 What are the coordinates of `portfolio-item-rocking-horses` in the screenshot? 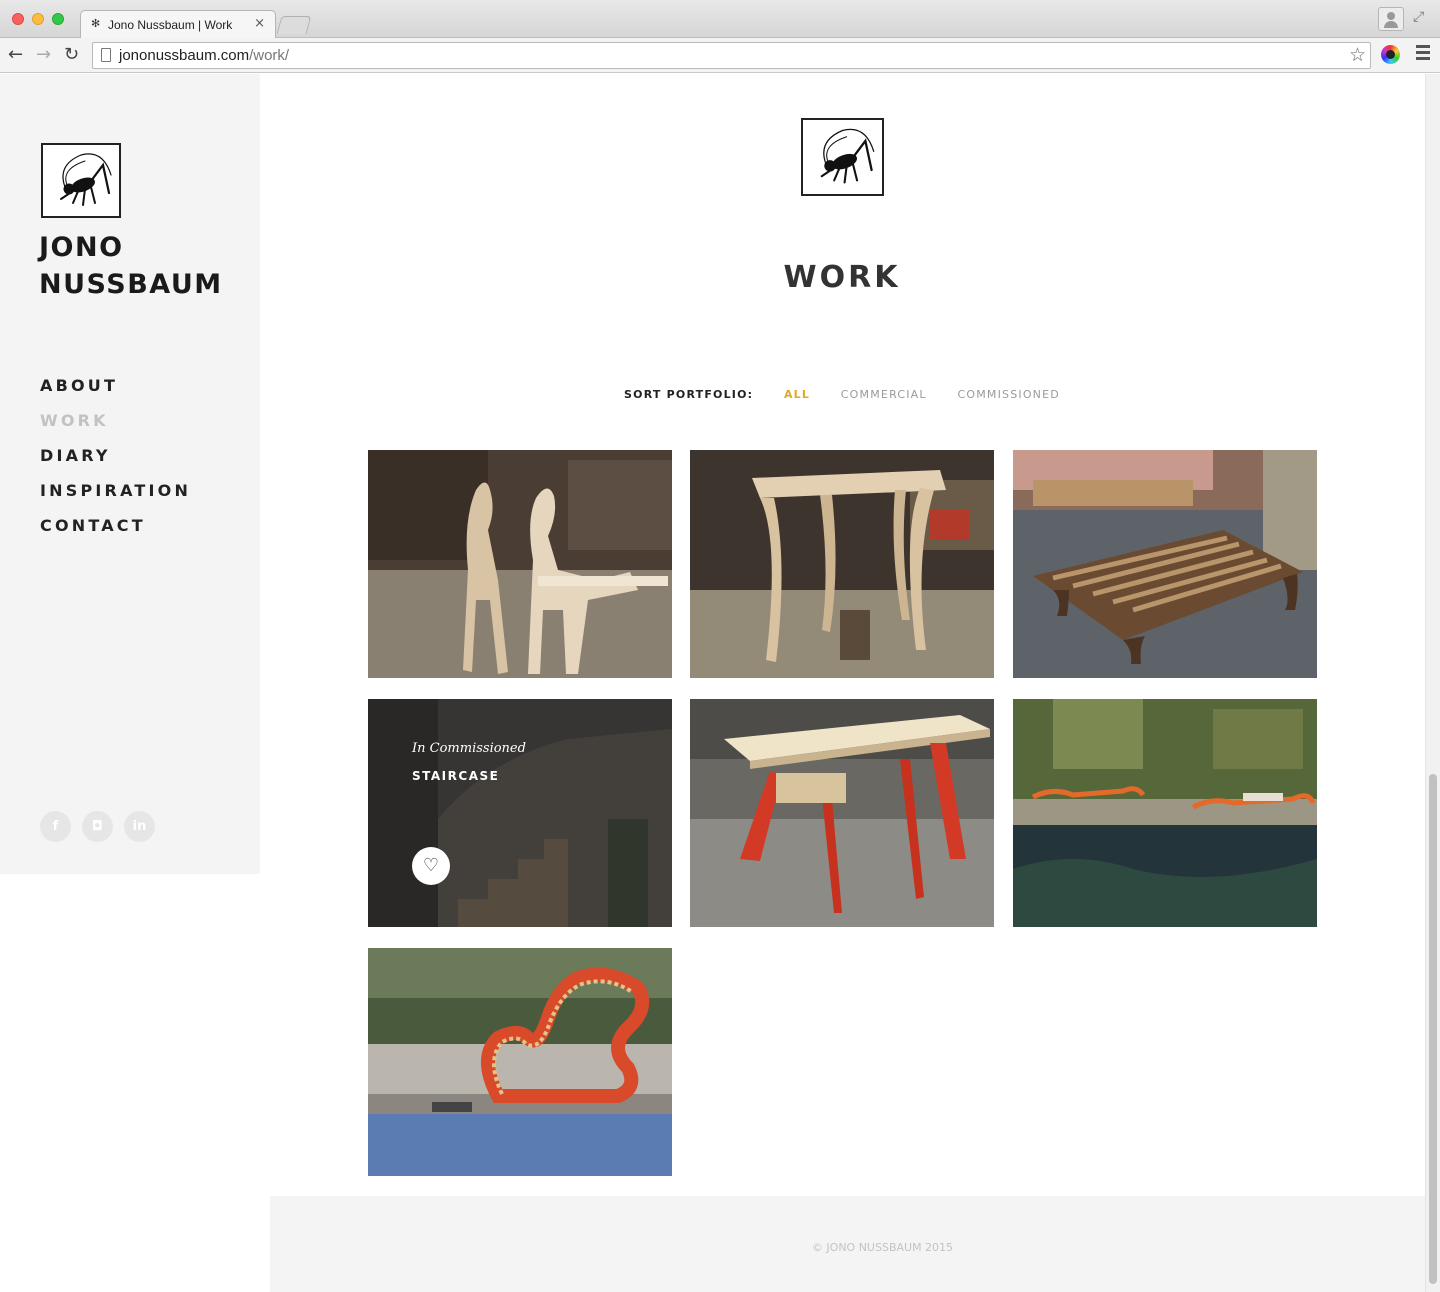 It's located at (520, 564).